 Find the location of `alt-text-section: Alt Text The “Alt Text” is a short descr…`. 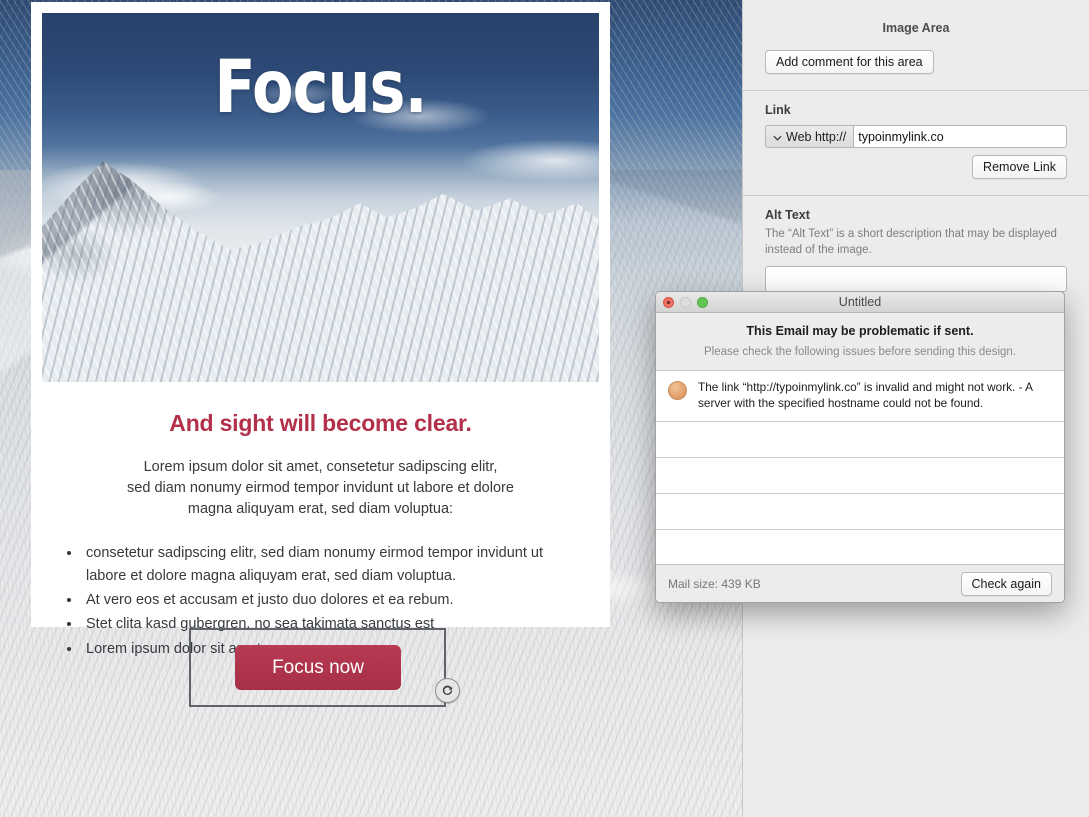

alt-text-section: Alt Text The “Alt Text” is a short descr… is located at coordinates (916, 244).